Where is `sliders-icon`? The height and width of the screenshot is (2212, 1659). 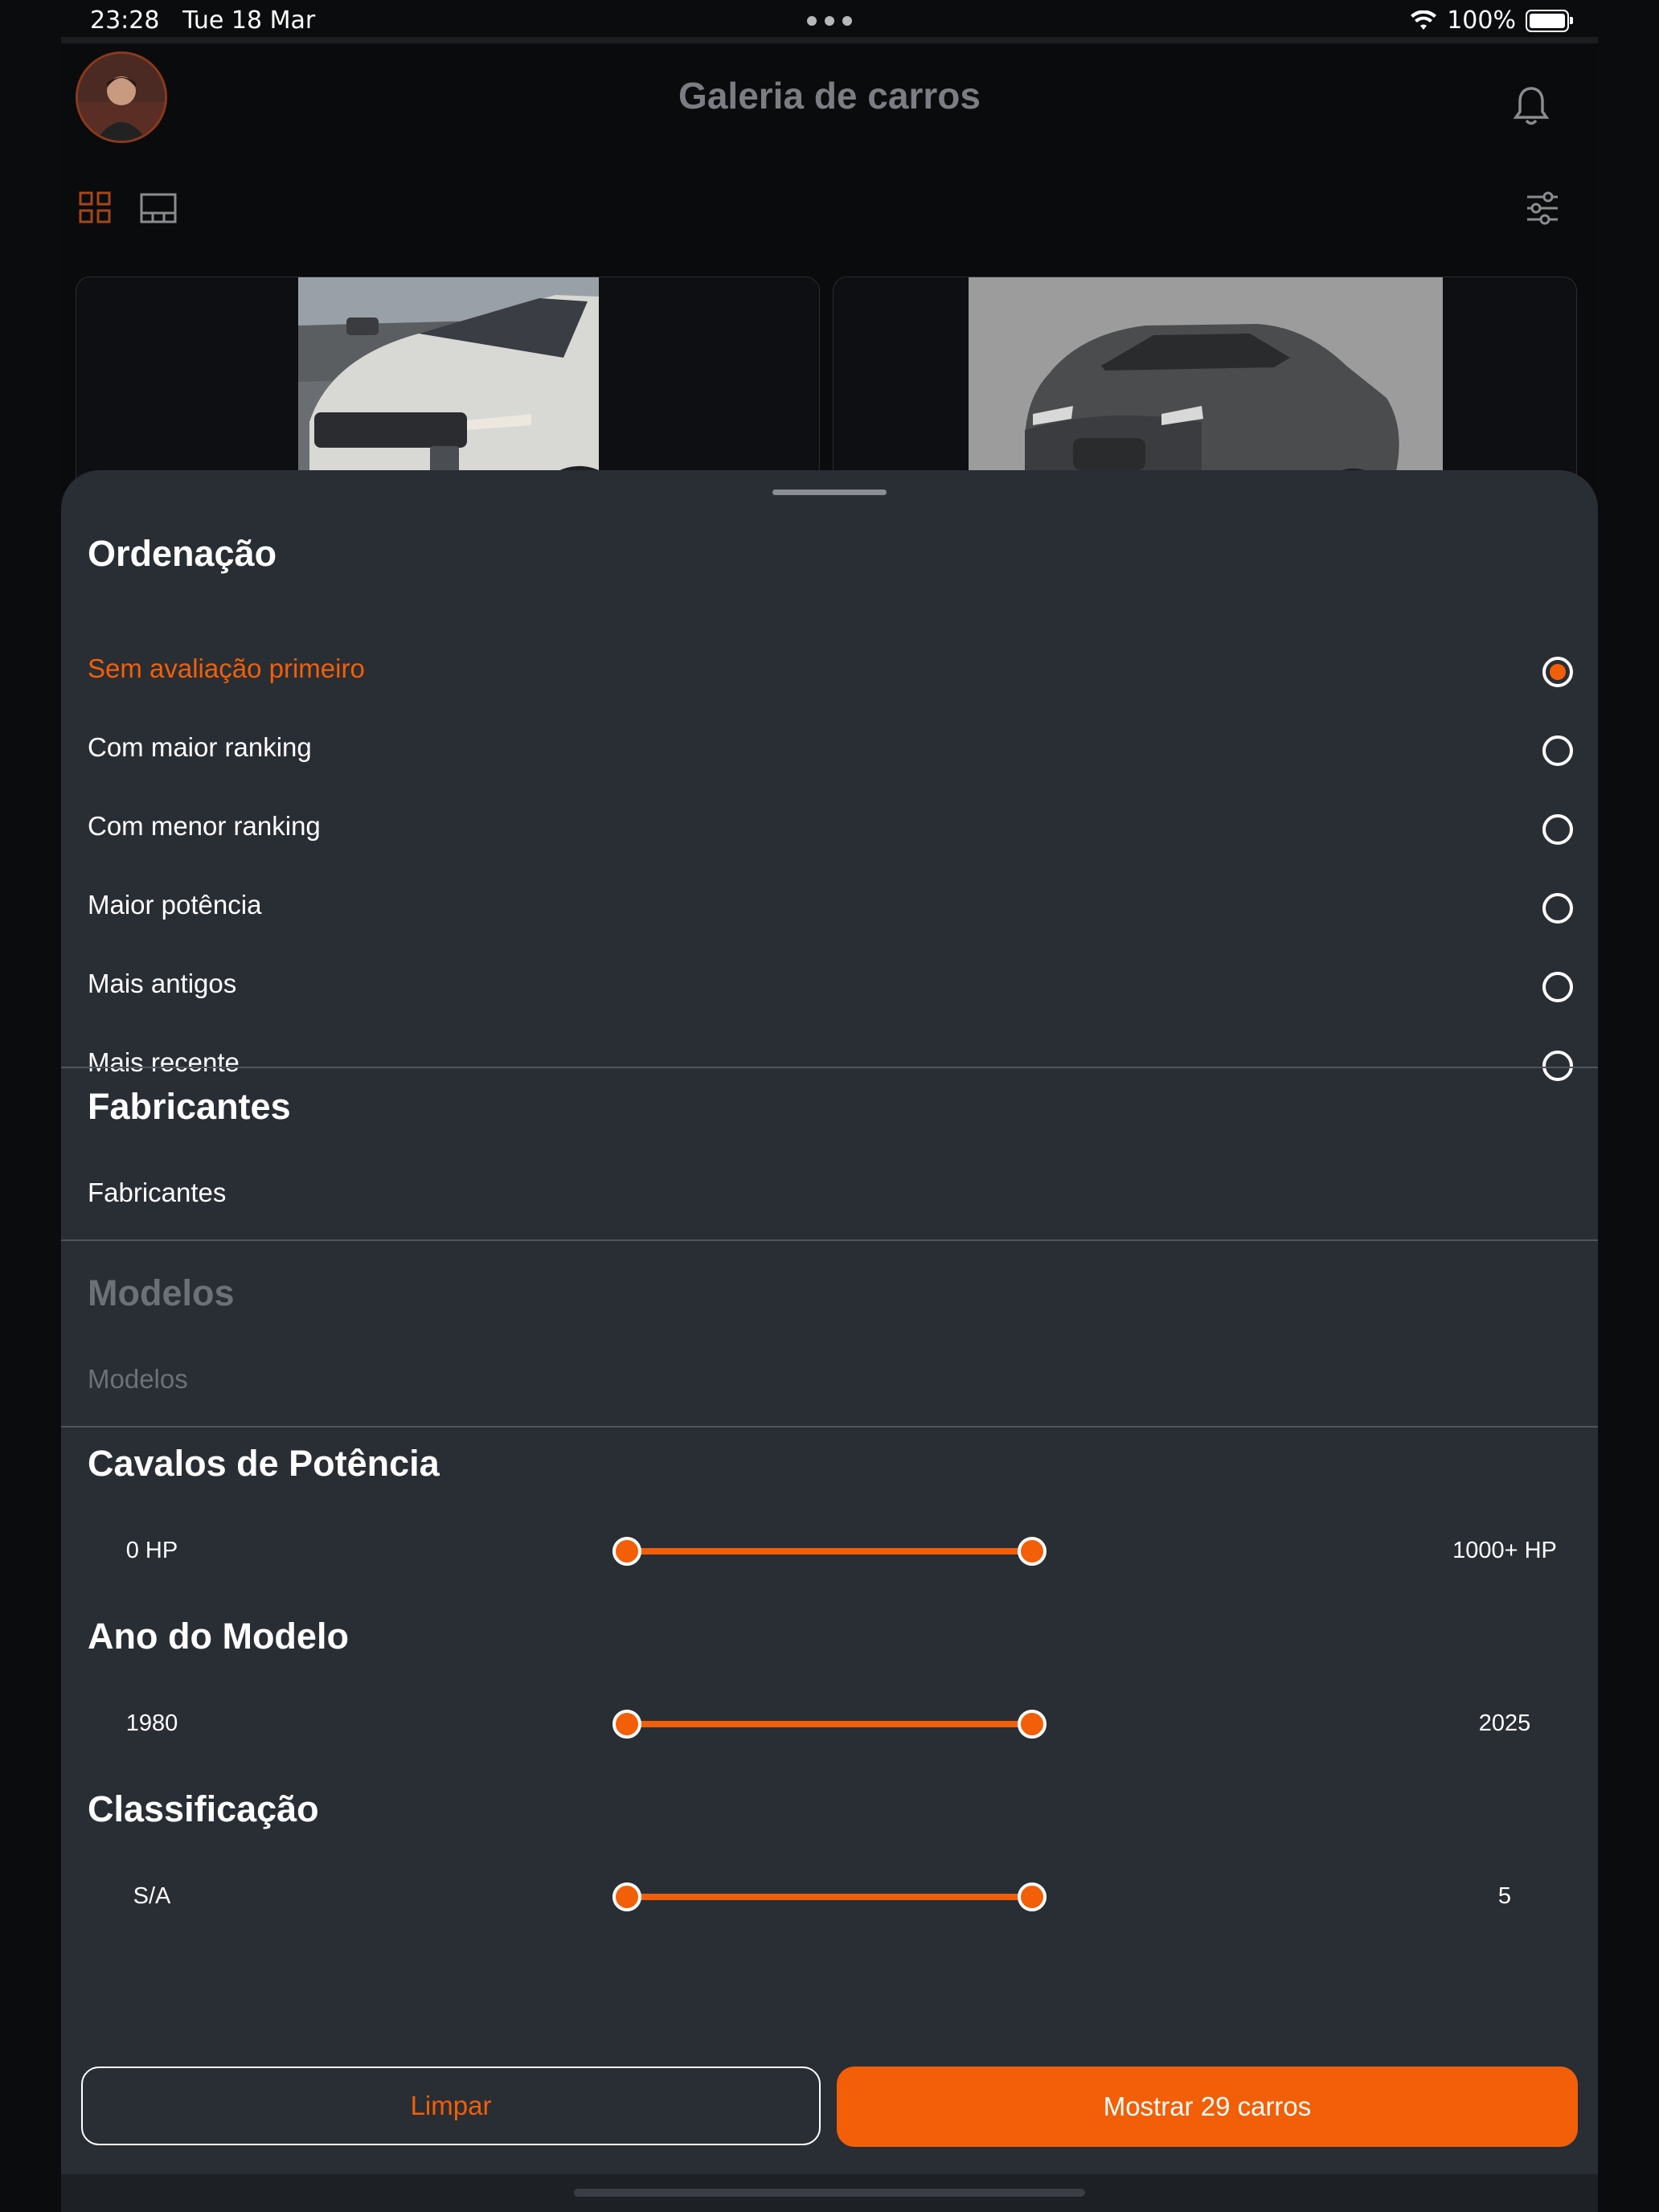 sliders-icon is located at coordinates (1542, 208).